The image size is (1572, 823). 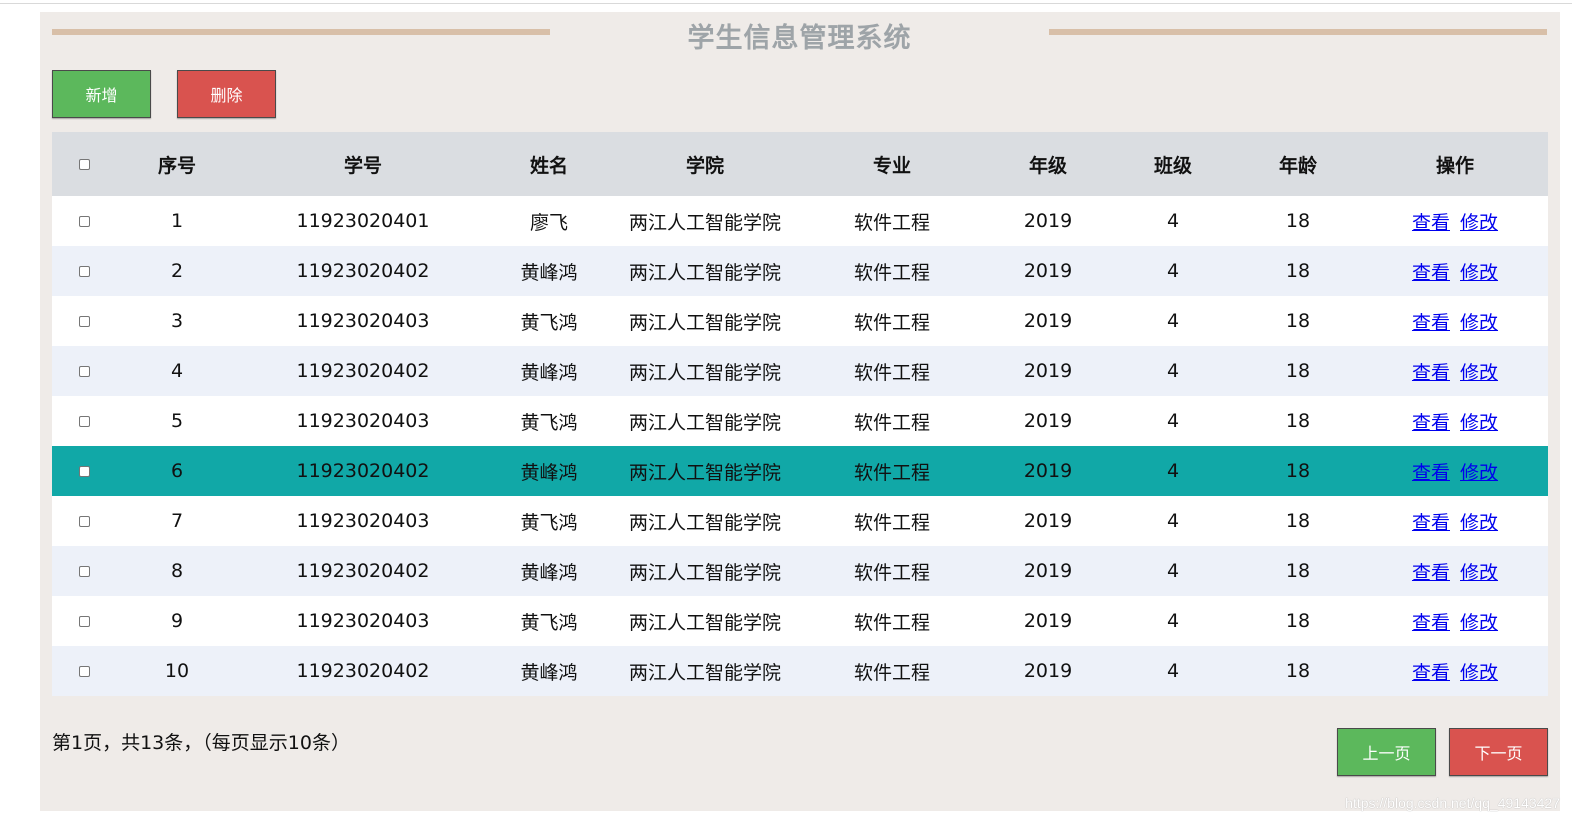 What do you see at coordinates (177, 421) in the screenshot?
I see `cell-seq: 5` at bounding box center [177, 421].